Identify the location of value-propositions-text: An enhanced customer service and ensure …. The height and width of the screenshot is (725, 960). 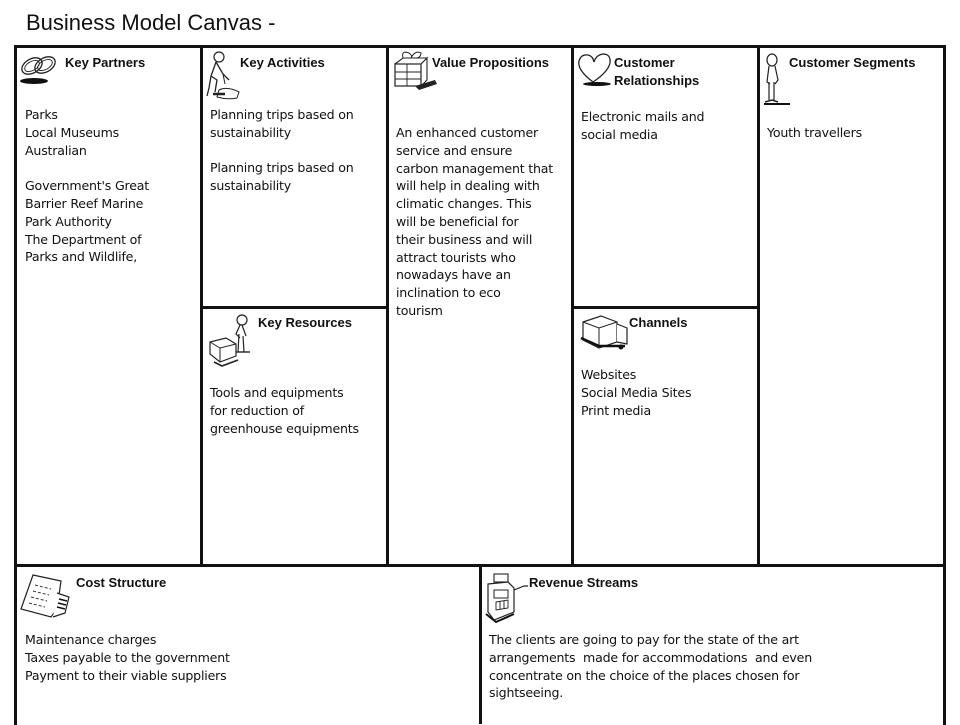
(475, 221).